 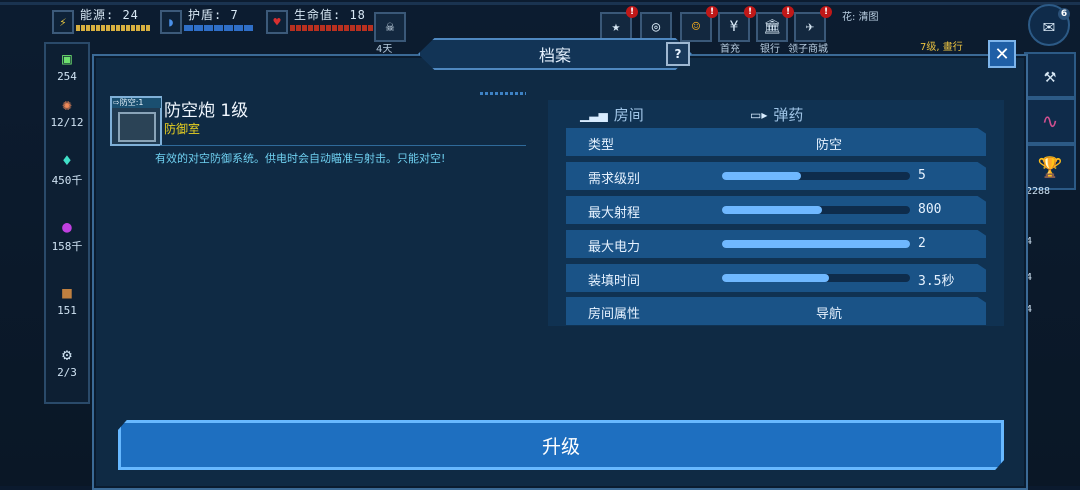 I want to click on level-label: 7级, 畫行, so click(x=941, y=47).